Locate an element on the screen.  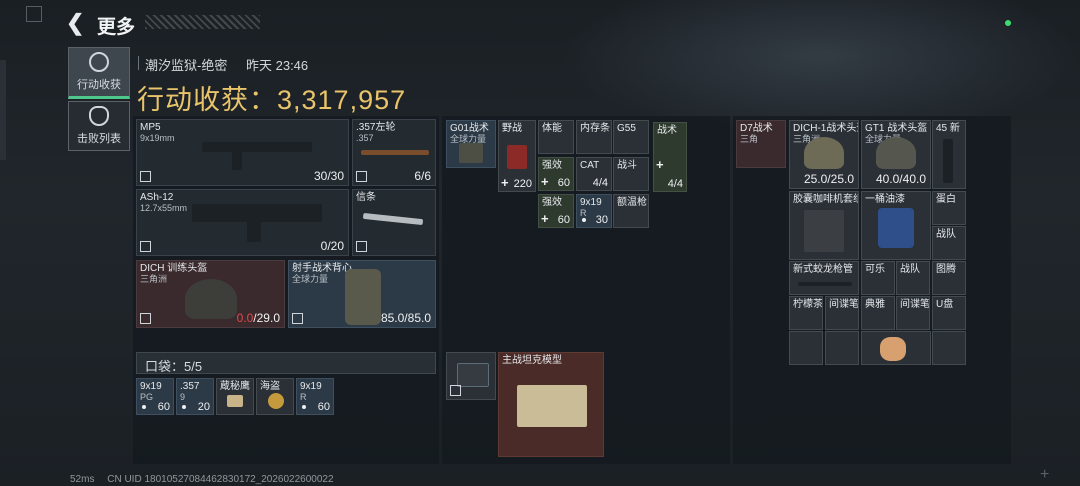
item-sub: 三角 is located at coordinates (749, 139).